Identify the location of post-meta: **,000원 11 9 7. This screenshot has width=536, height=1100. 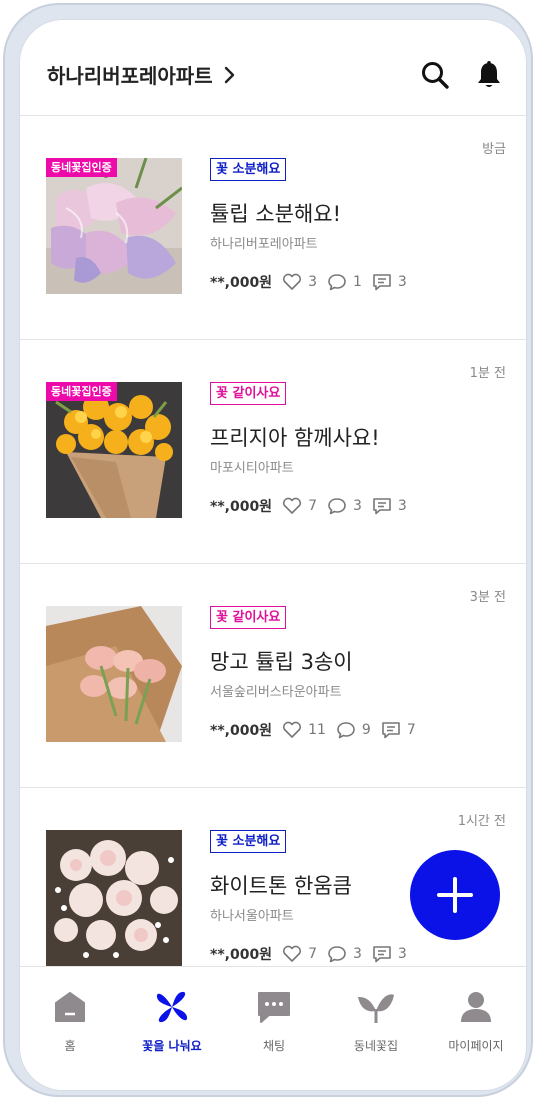
(318, 730).